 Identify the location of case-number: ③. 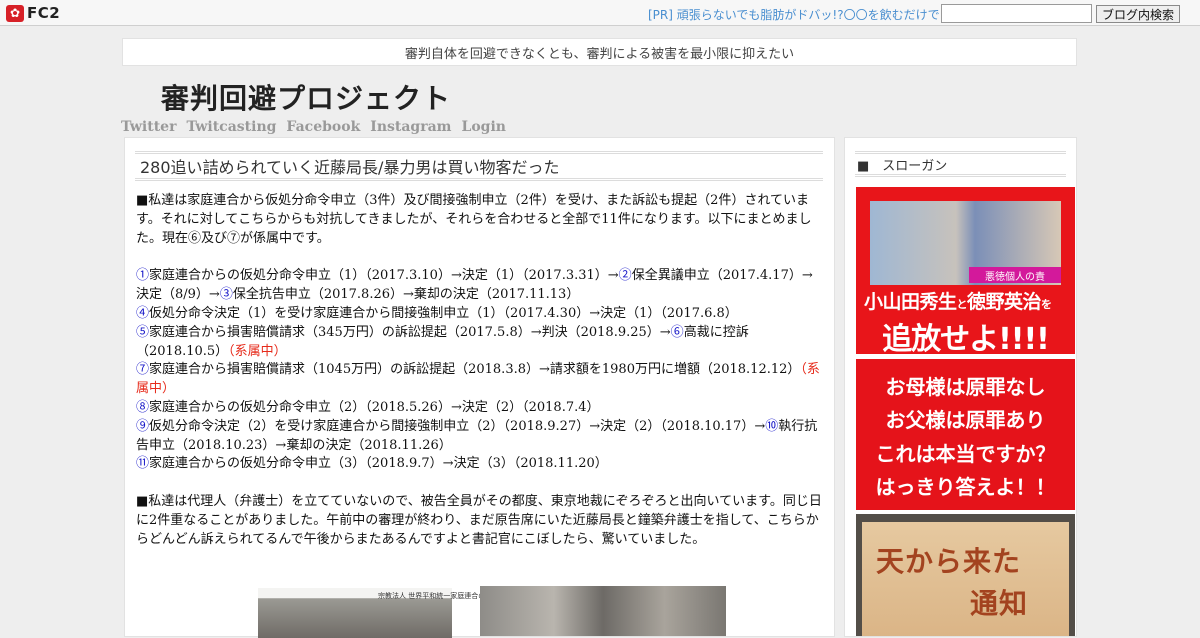
(226, 295).